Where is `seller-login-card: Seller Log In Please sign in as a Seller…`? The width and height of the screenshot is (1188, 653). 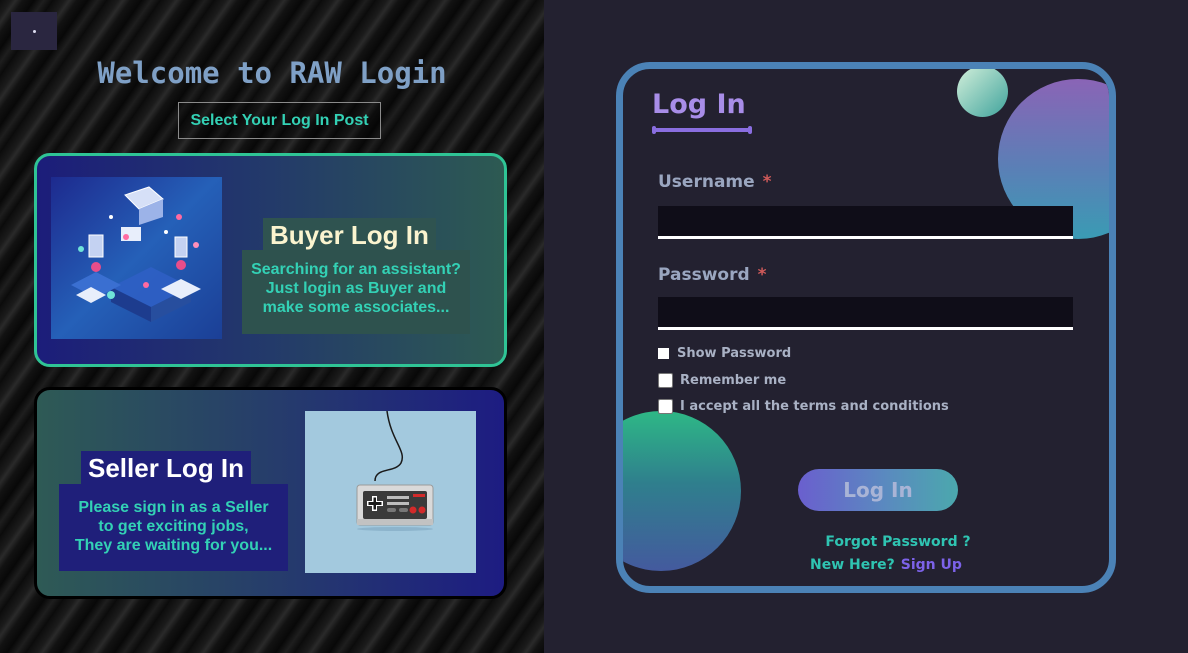 seller-login-card: Seller Log In Please sign in as a Seller… is located at coordinates (270, 493).